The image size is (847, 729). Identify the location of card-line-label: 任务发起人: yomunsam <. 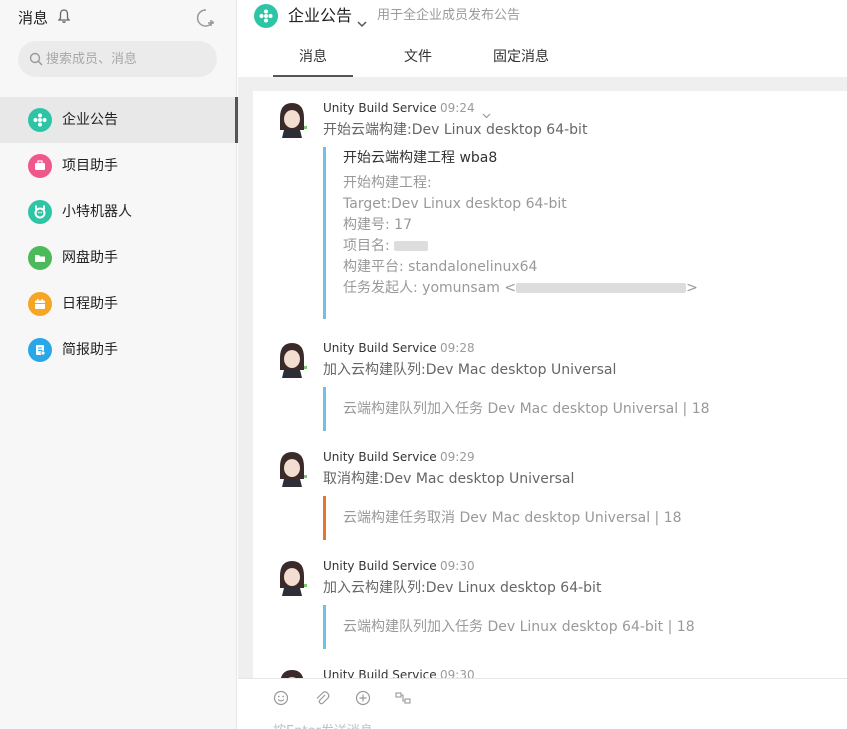
(430, 288).